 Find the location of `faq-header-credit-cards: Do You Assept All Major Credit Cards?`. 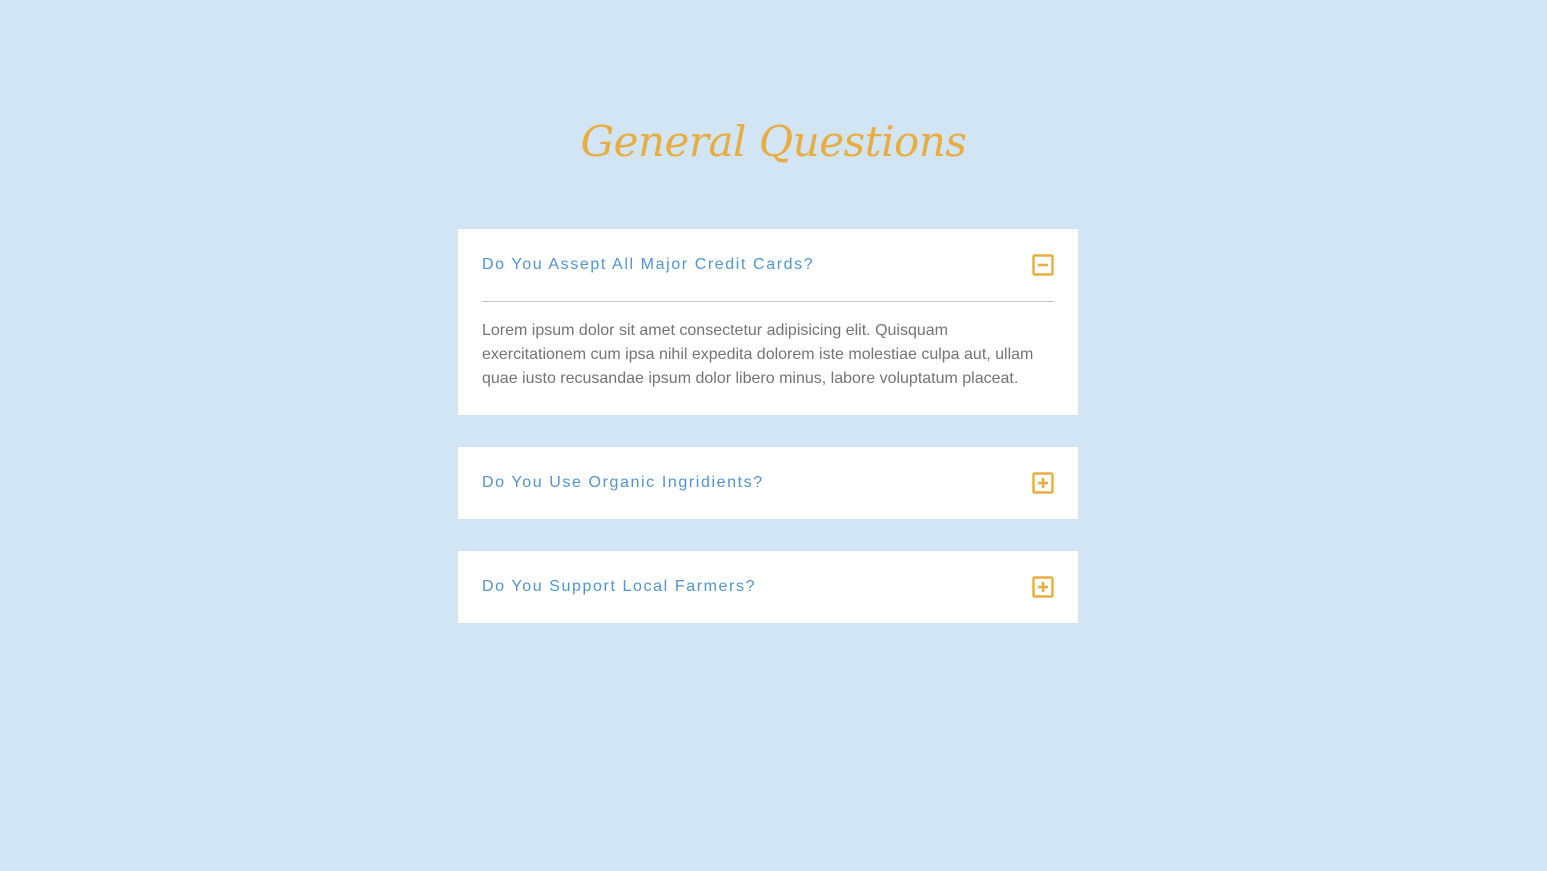

faq-header-credit-cards: Do You Assept All Major Credit Cards? is located at coordinates (768, 265).